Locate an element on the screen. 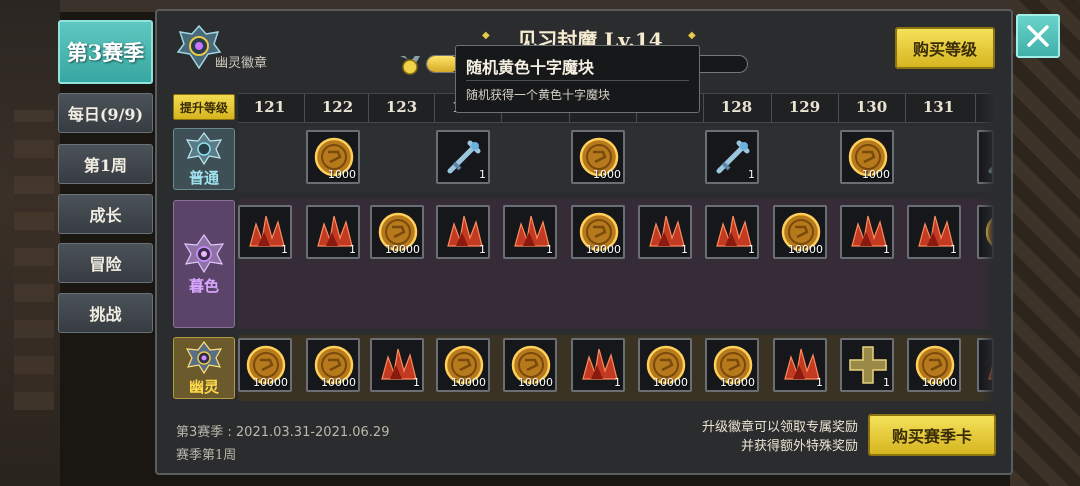 The width and height of the screenshot is (1080, 486). level-column-131: 131 is located at coordinates (938, 107).